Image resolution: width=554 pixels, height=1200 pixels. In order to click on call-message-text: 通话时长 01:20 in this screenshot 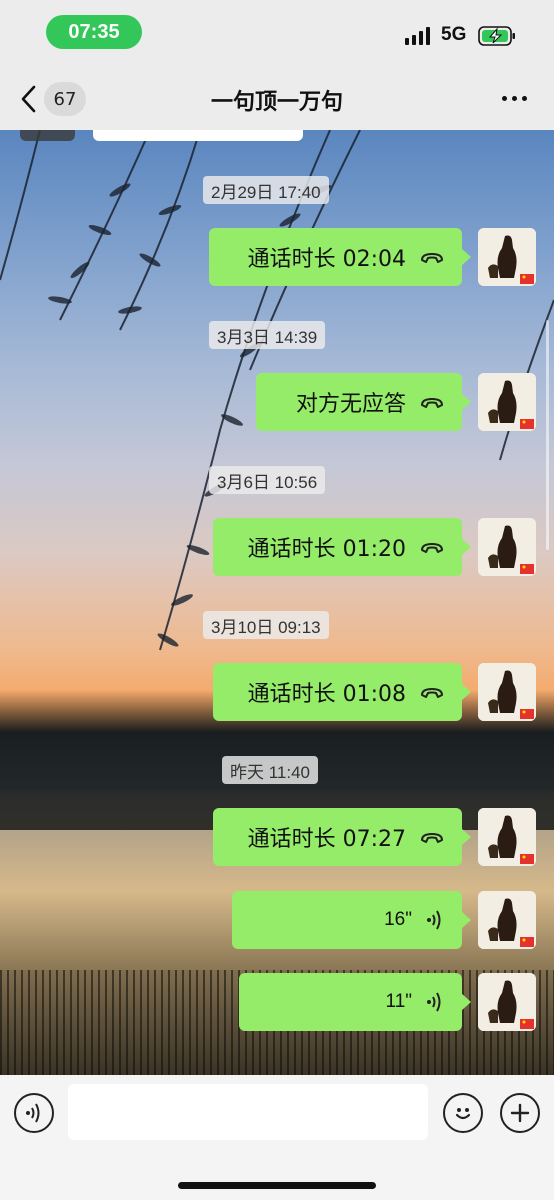, I will do `click(326, 549)`.